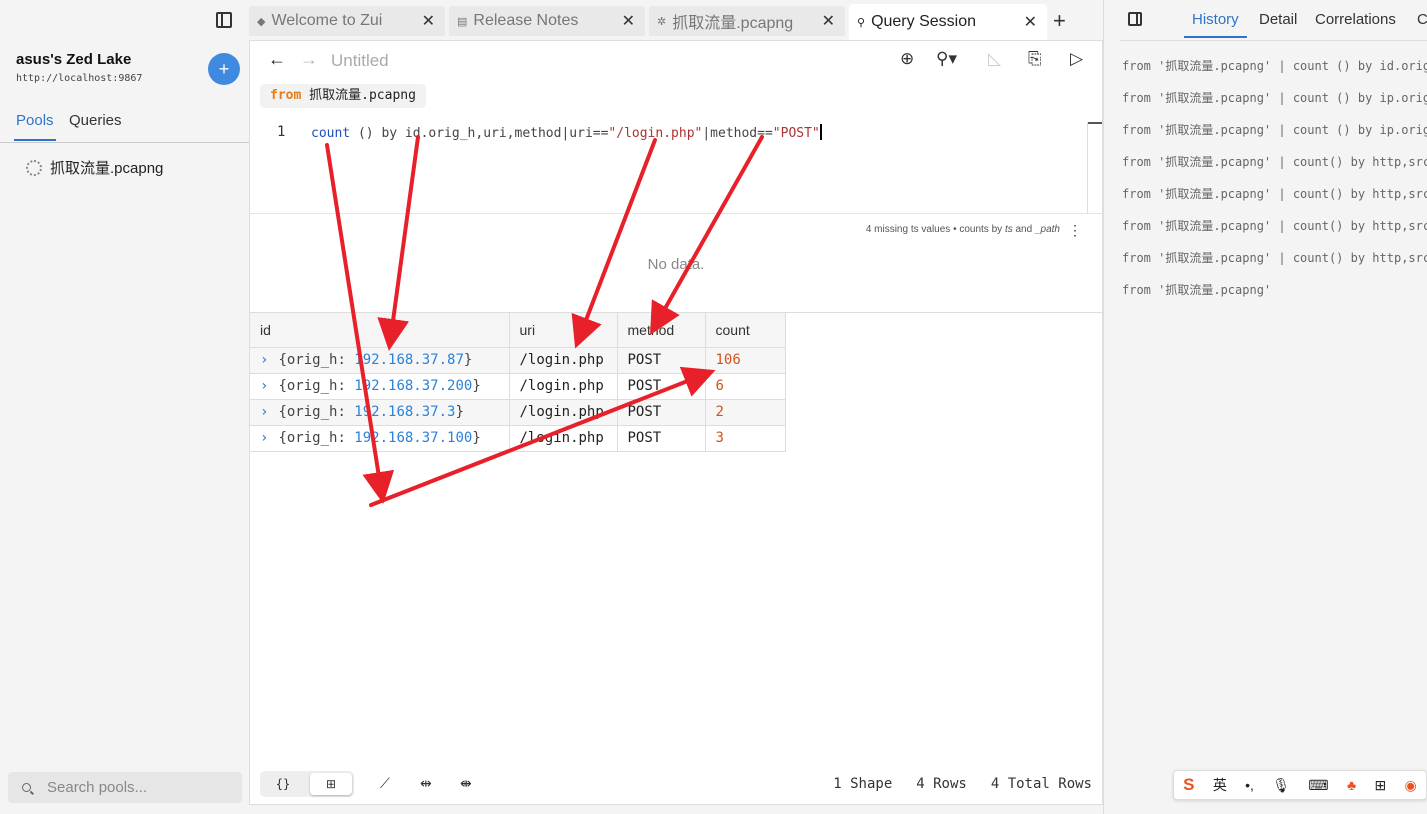  I want to click on collapse-panel-icon, so click(1135, 19).